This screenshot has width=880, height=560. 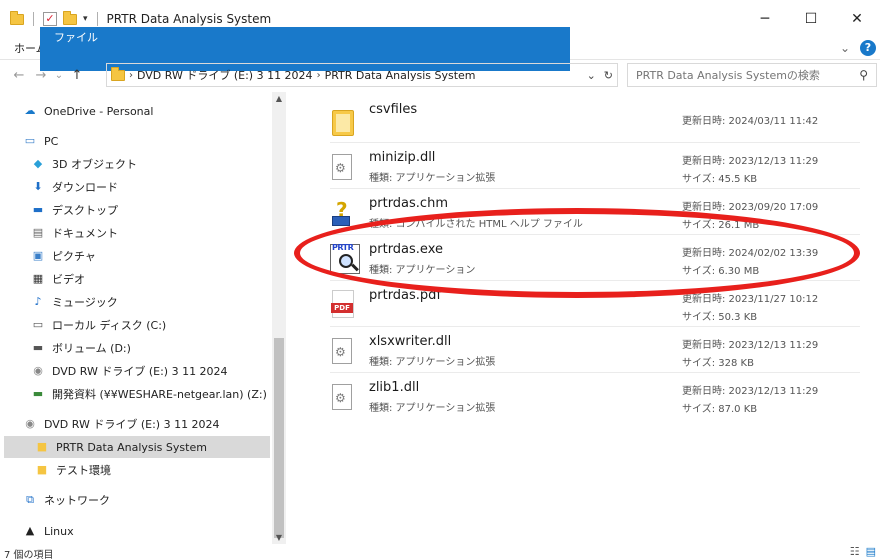 I want to click on up-button: ↑, so click(x=77, y=75).